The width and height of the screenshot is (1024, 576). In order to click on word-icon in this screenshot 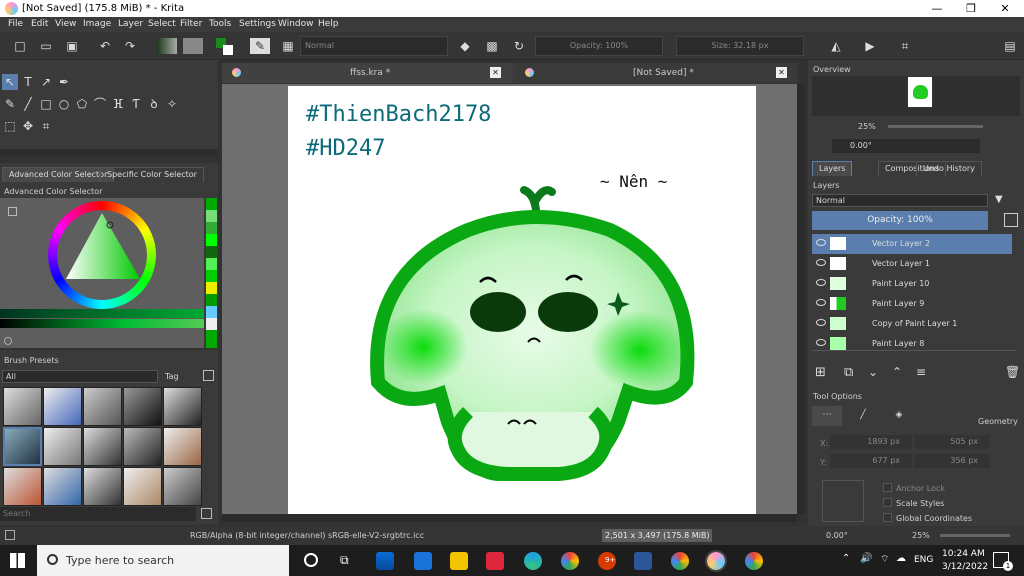, I will do `click(643, 561)`.